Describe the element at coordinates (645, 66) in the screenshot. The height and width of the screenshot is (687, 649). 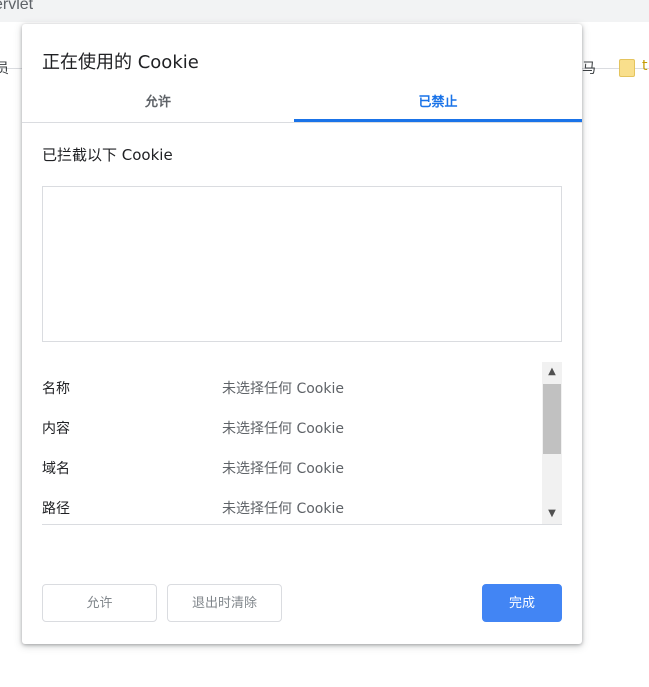
I see `bookmark-folder-label: t` at that location.